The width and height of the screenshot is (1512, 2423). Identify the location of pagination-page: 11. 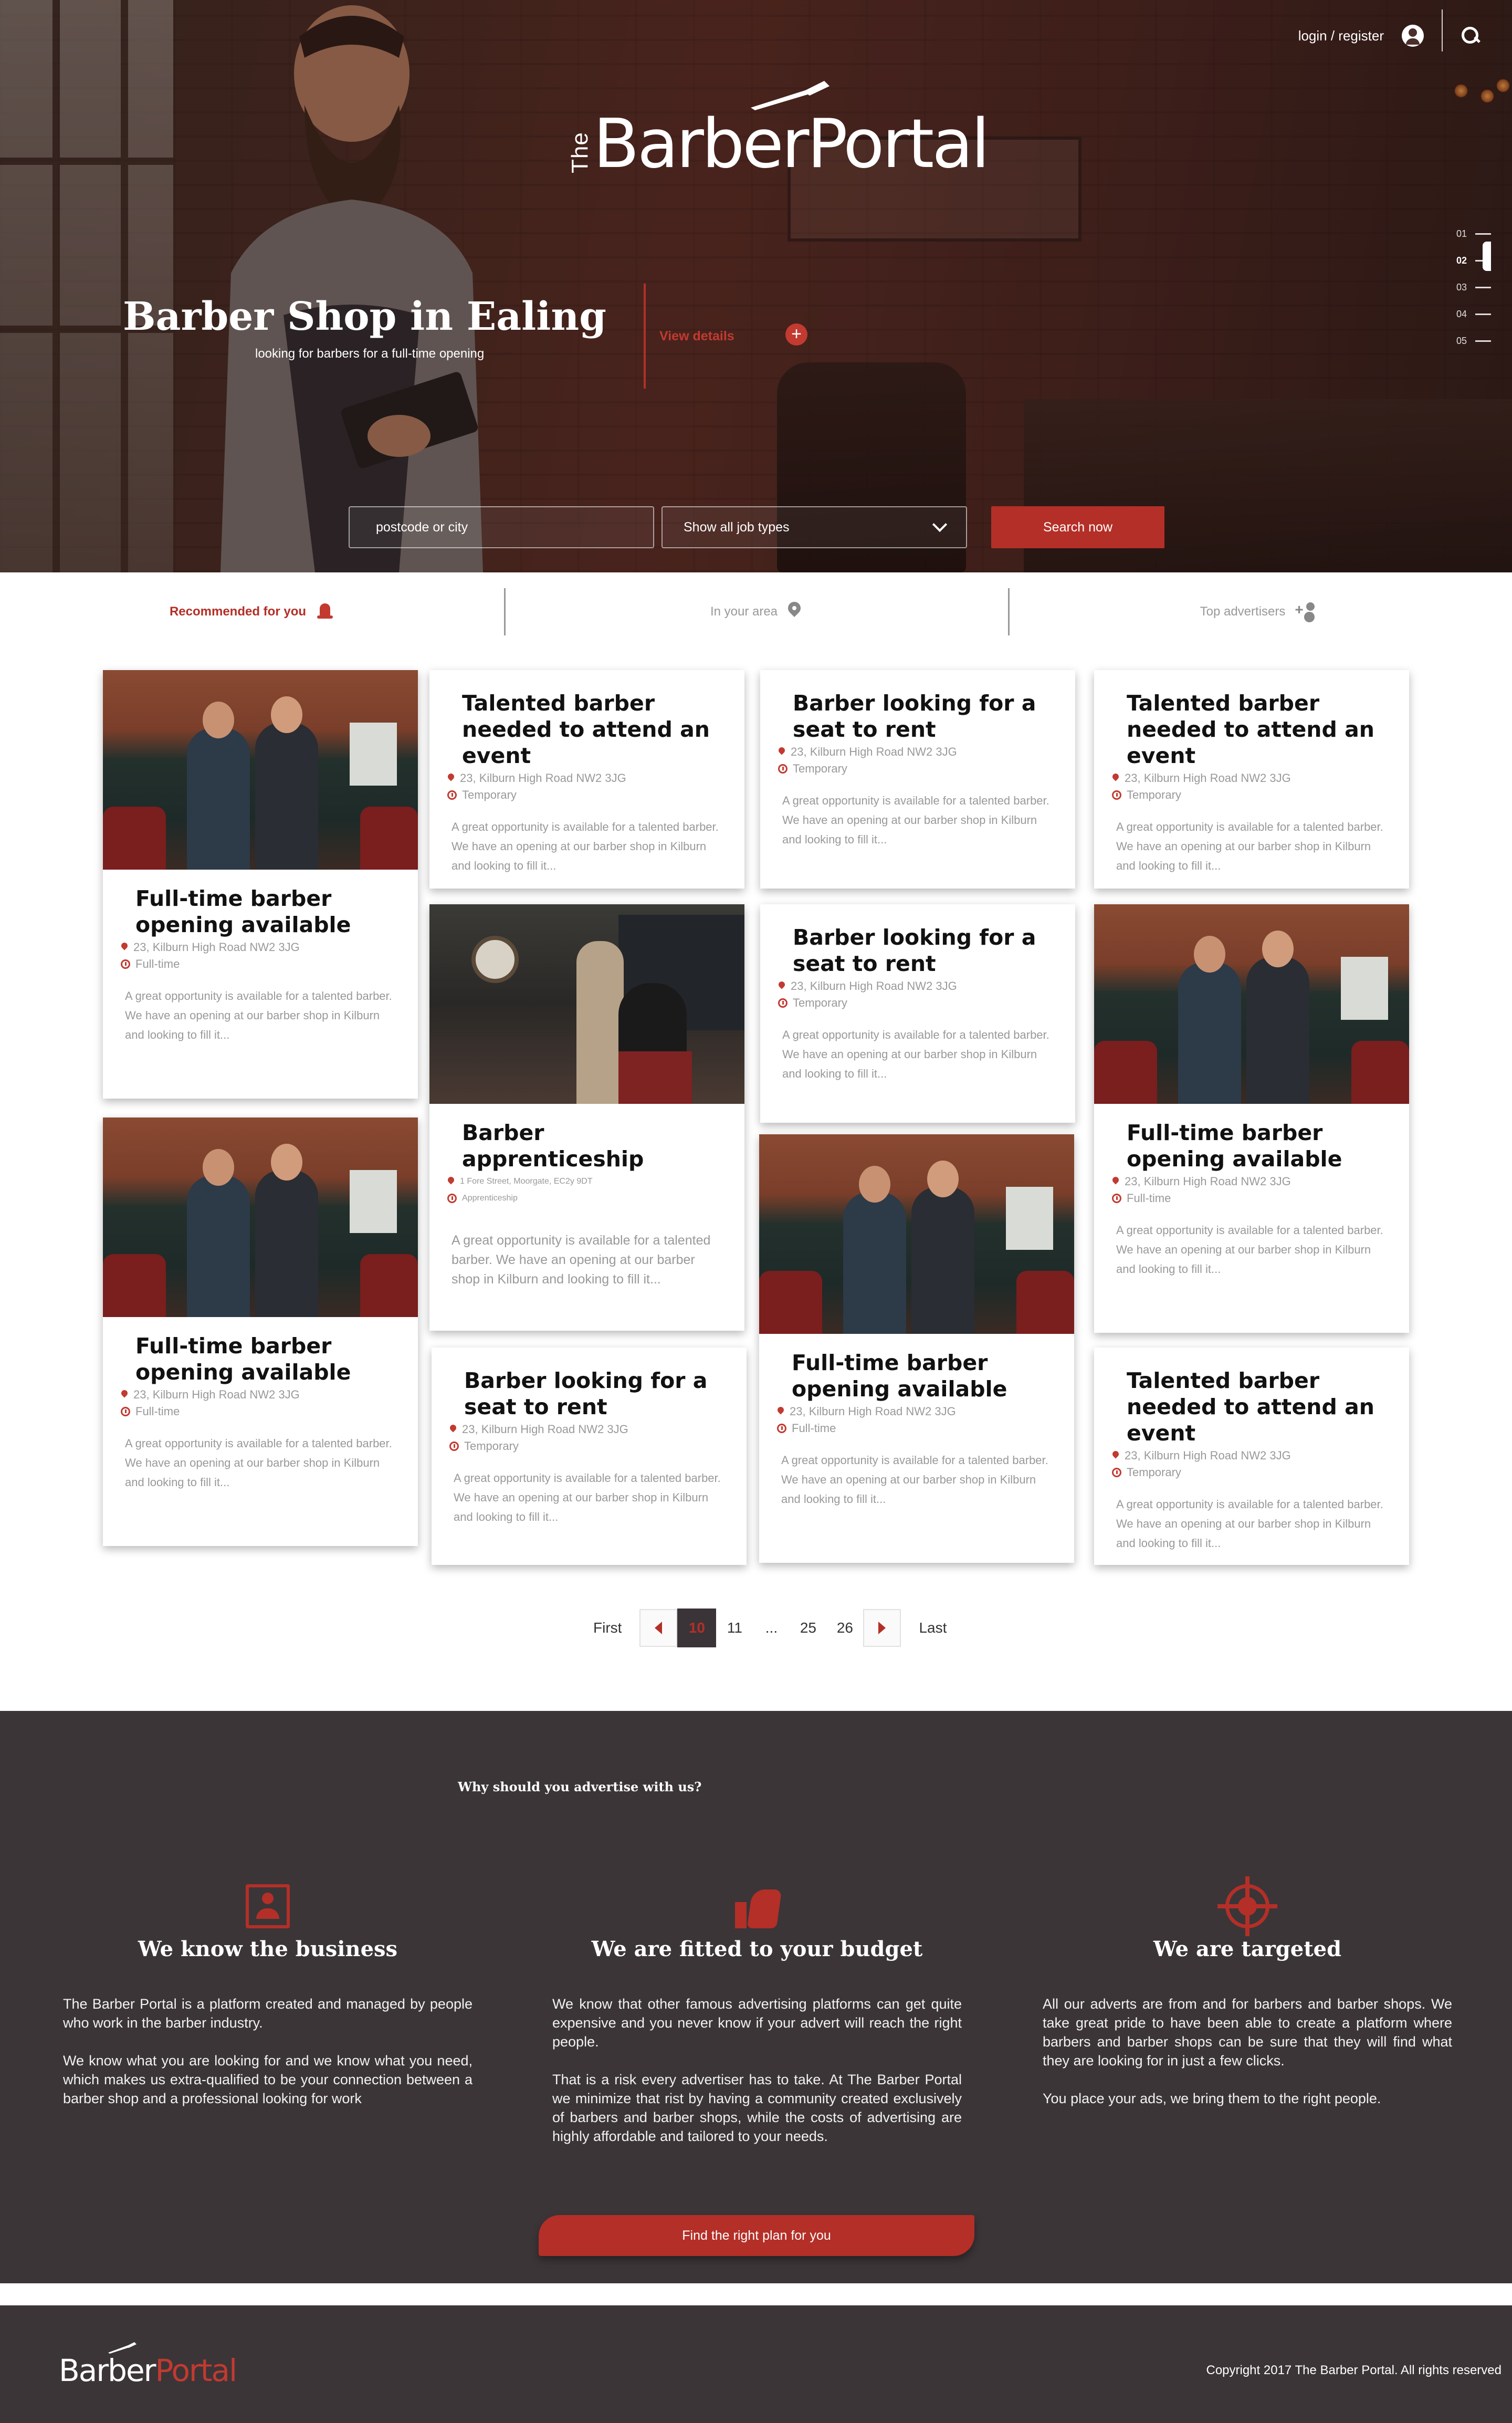
(734, 1628).